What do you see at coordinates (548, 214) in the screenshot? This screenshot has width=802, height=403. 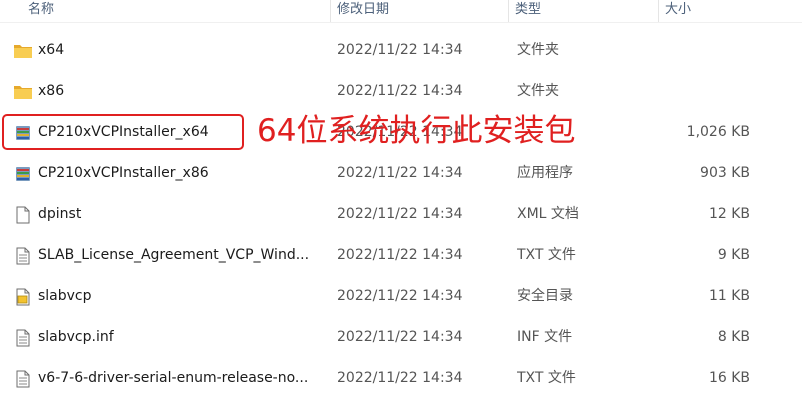 I see `file-type: XML 文档` at bounding box center [548, 214].